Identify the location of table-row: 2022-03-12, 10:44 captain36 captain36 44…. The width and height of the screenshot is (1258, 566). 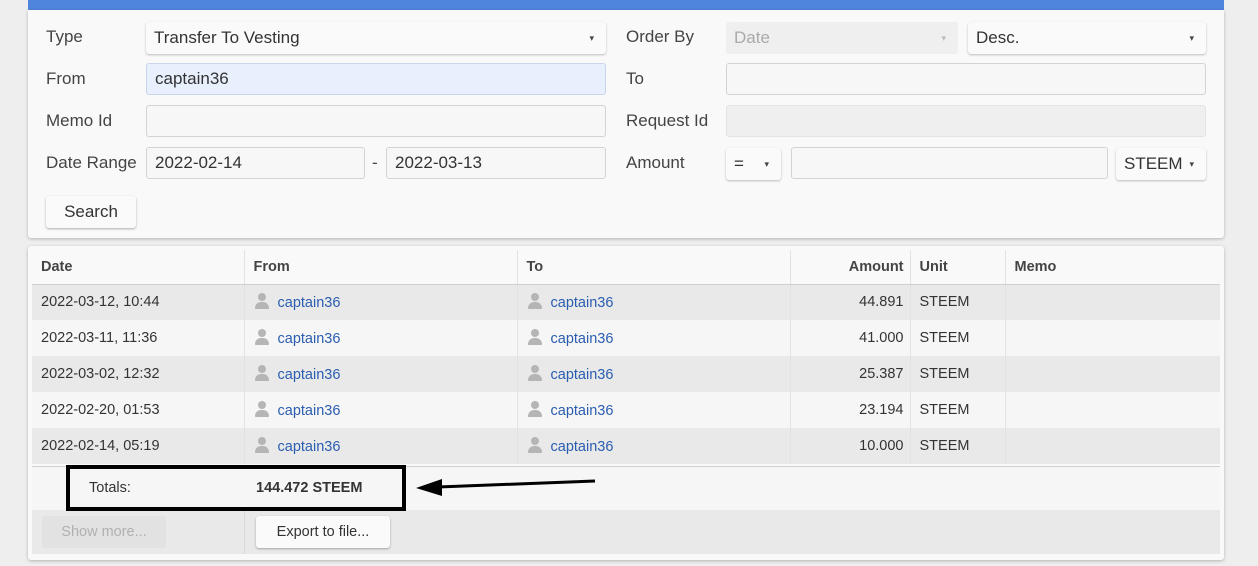
(626, 302).